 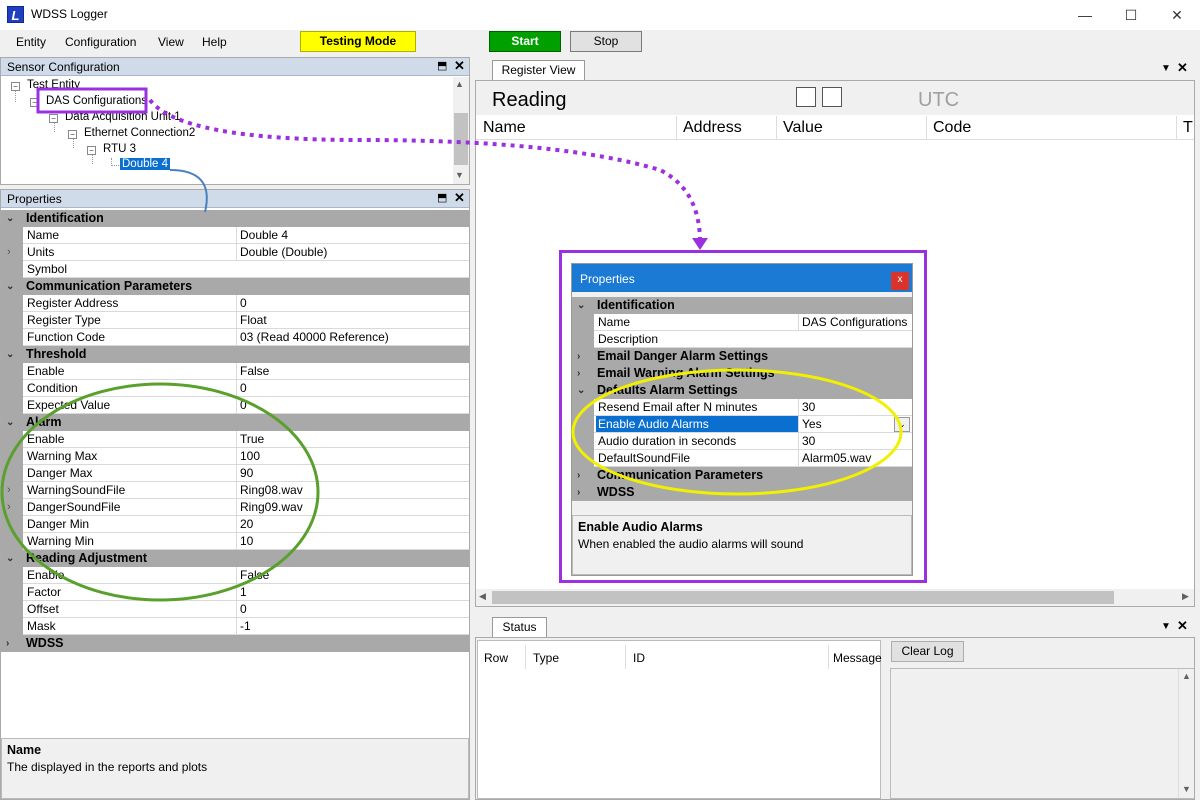 I want to click on close-popup-button: x, so click(x=900, y=281).